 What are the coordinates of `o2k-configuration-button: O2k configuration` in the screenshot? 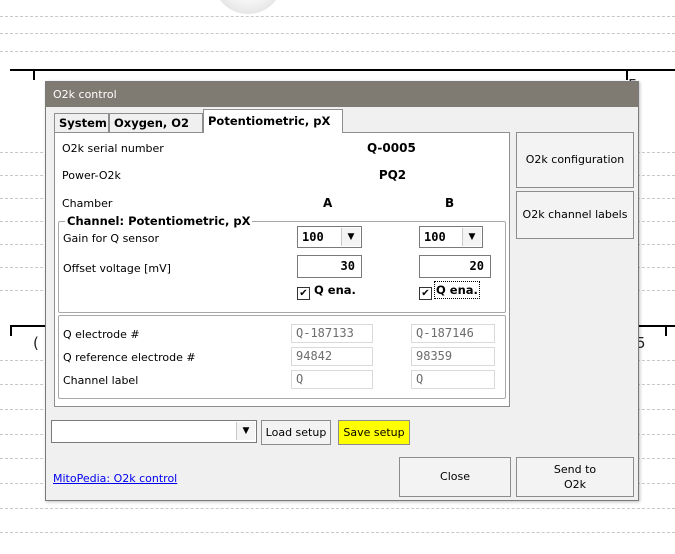 It's located at (575, 160).